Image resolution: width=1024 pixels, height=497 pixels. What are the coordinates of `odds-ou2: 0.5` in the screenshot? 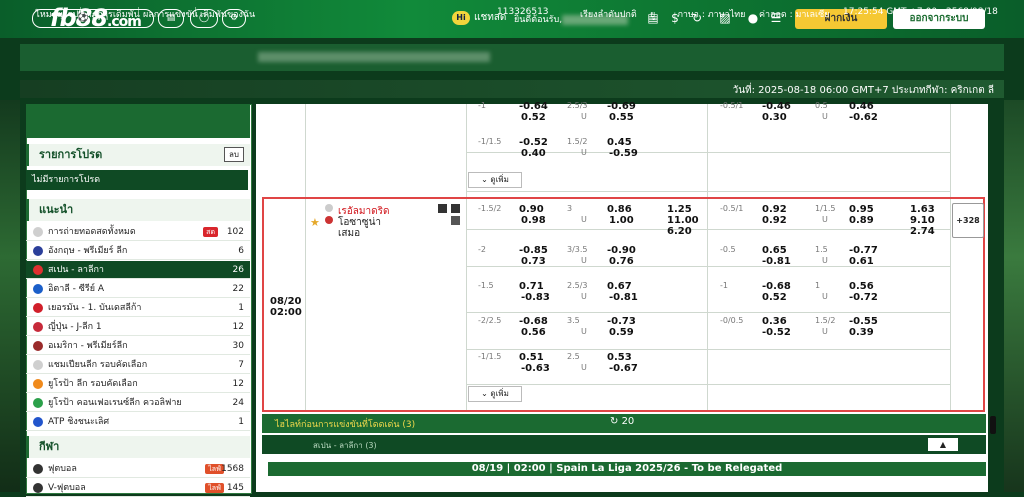 It's located at (821, 105).